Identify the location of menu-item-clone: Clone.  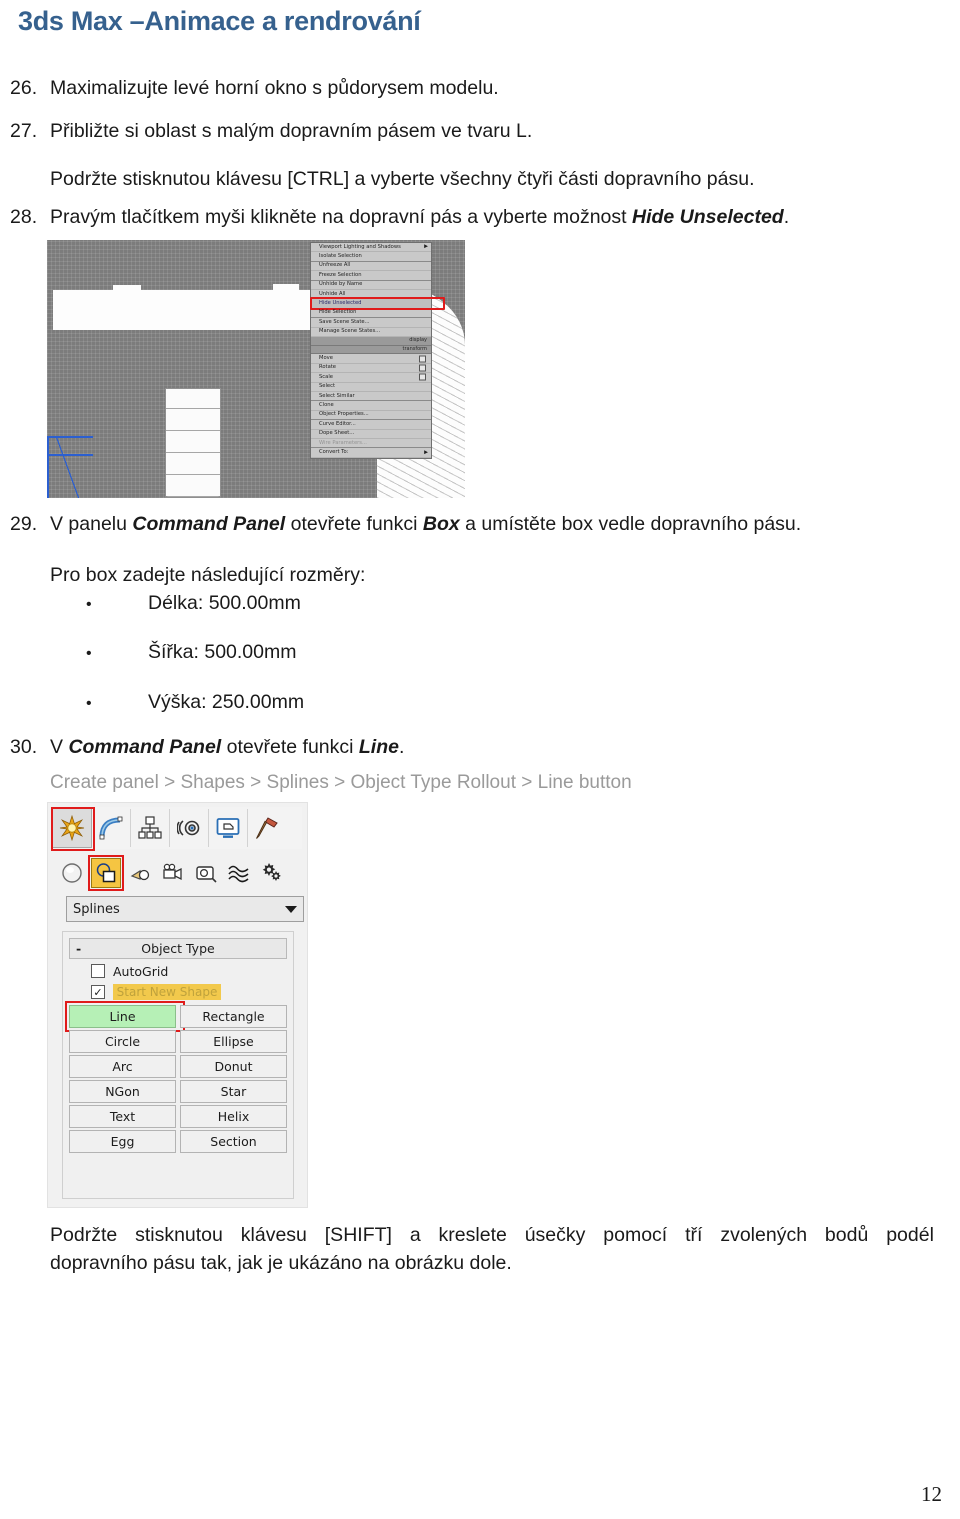
(371, 406).